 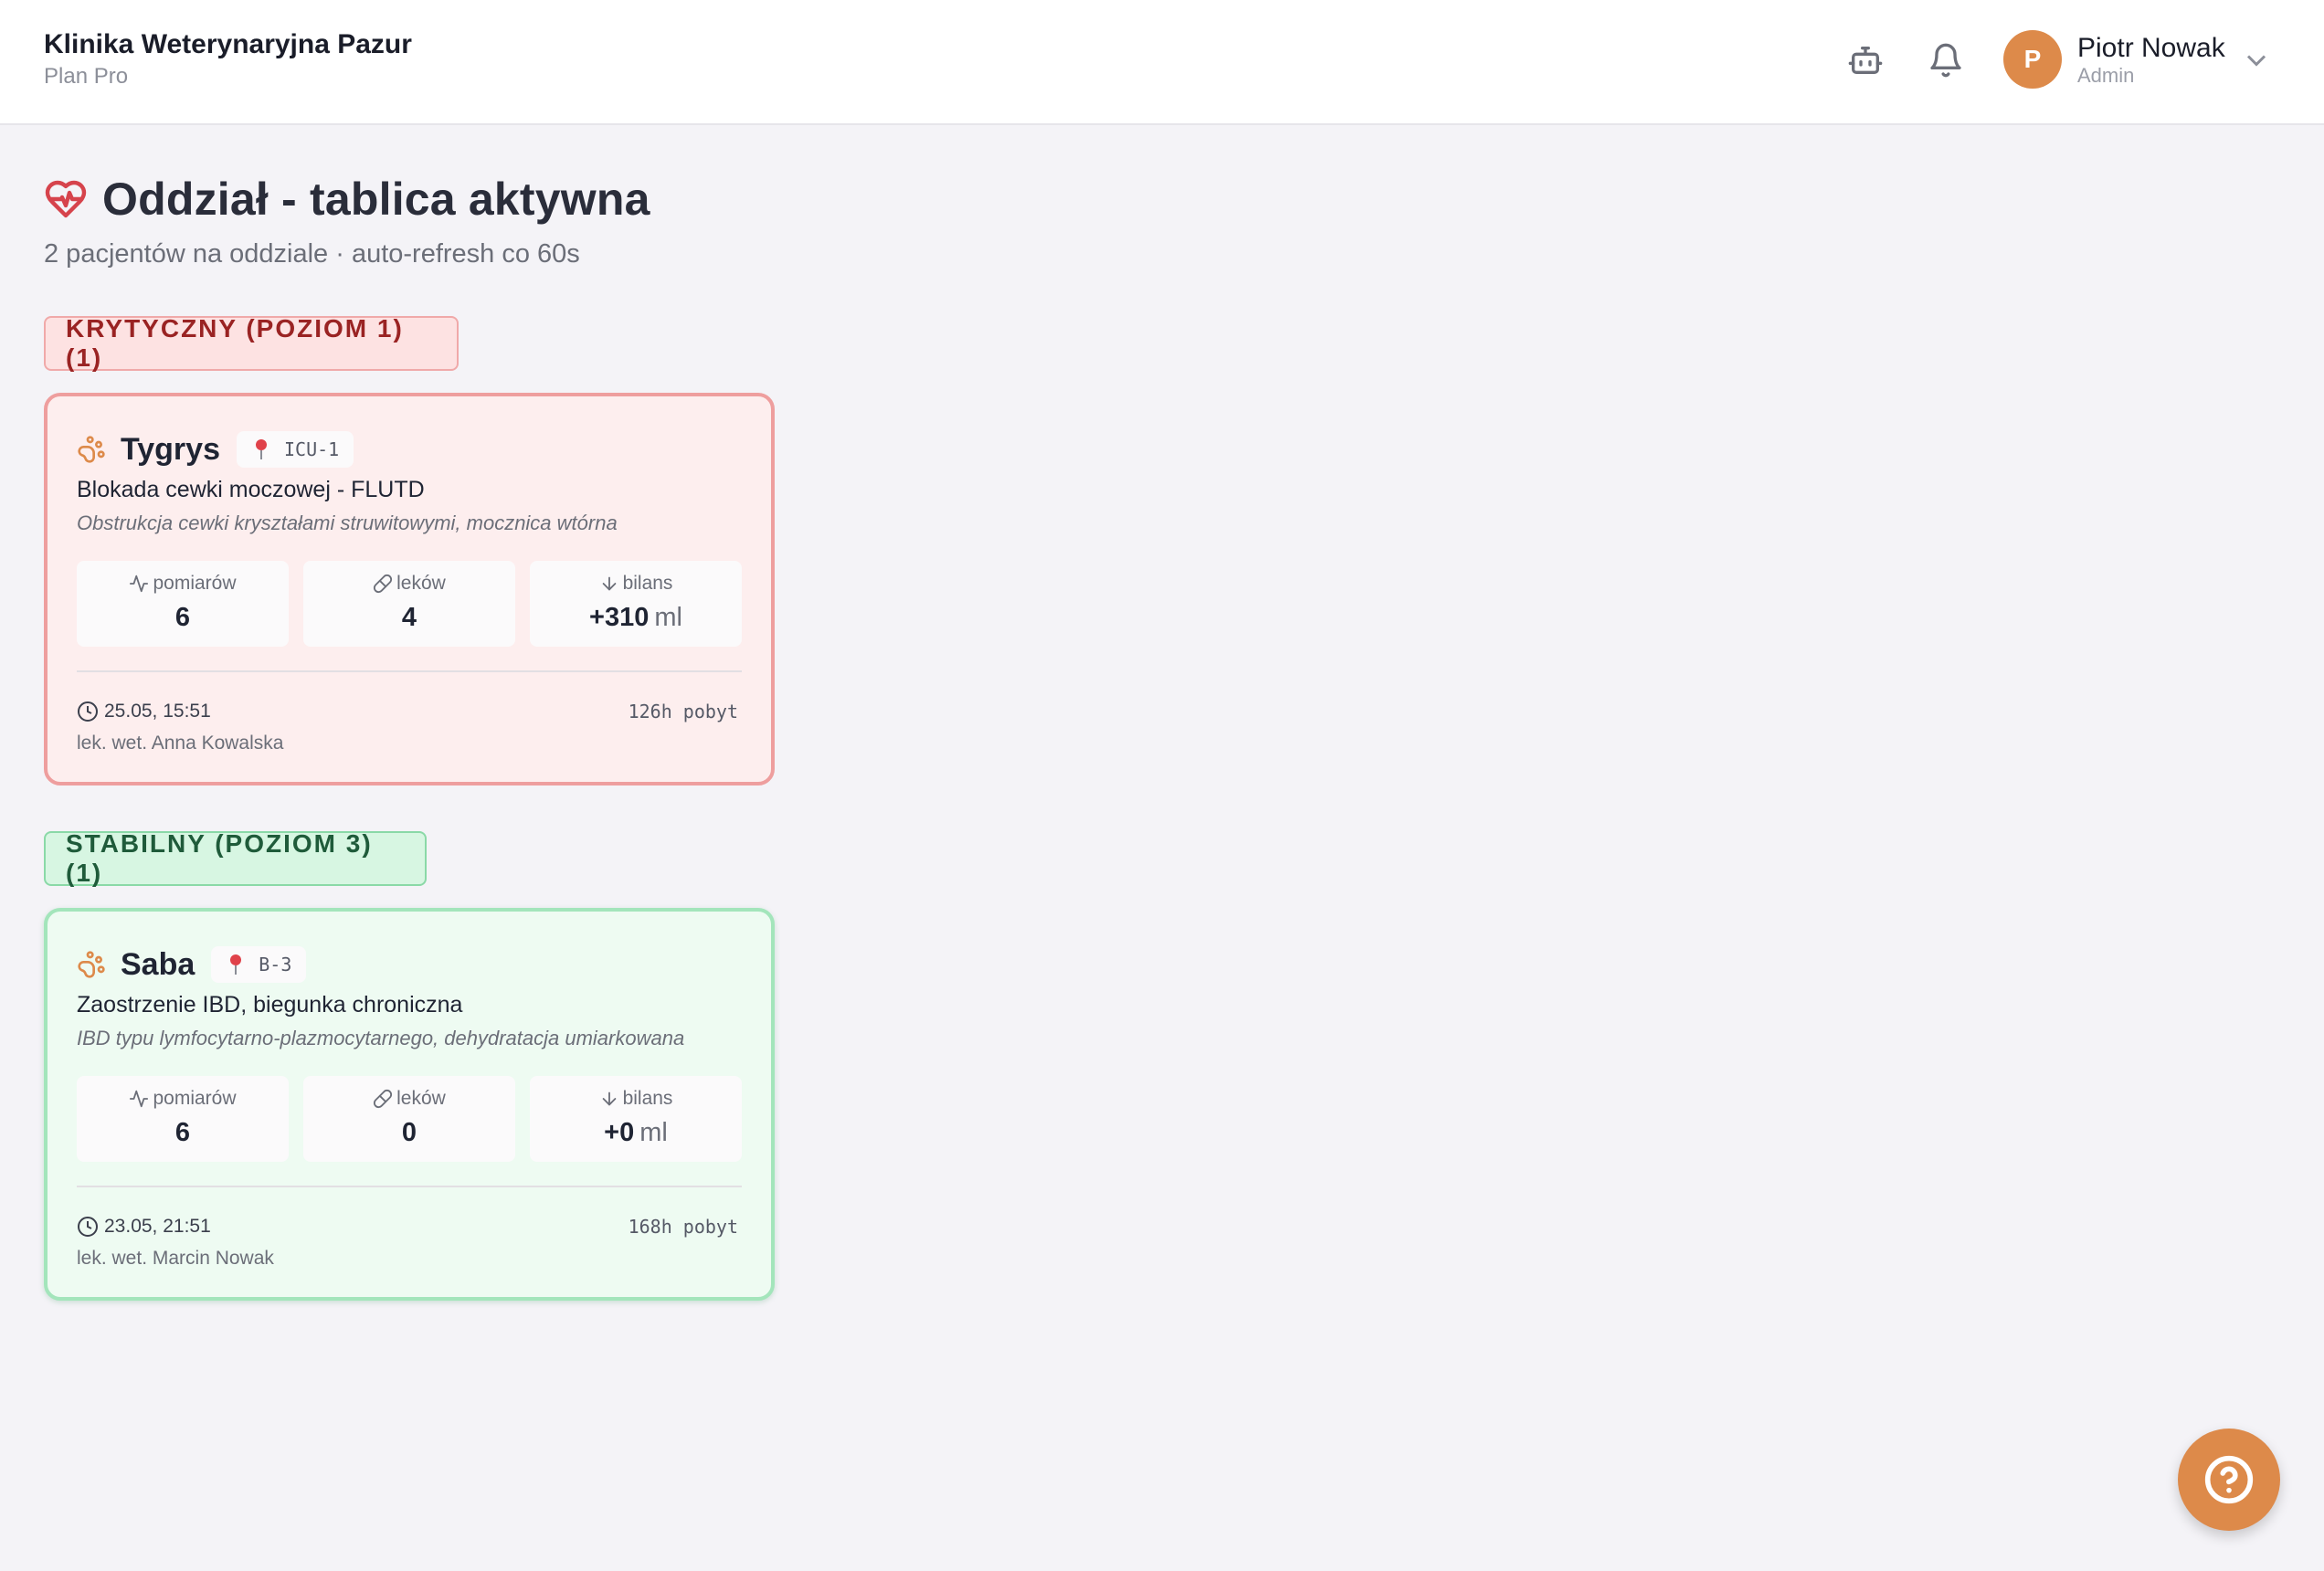 What do you see at coordinates (619, 1132) in the screenshot?
I see `stat-value: +0` at bounding box center [619, 1132].